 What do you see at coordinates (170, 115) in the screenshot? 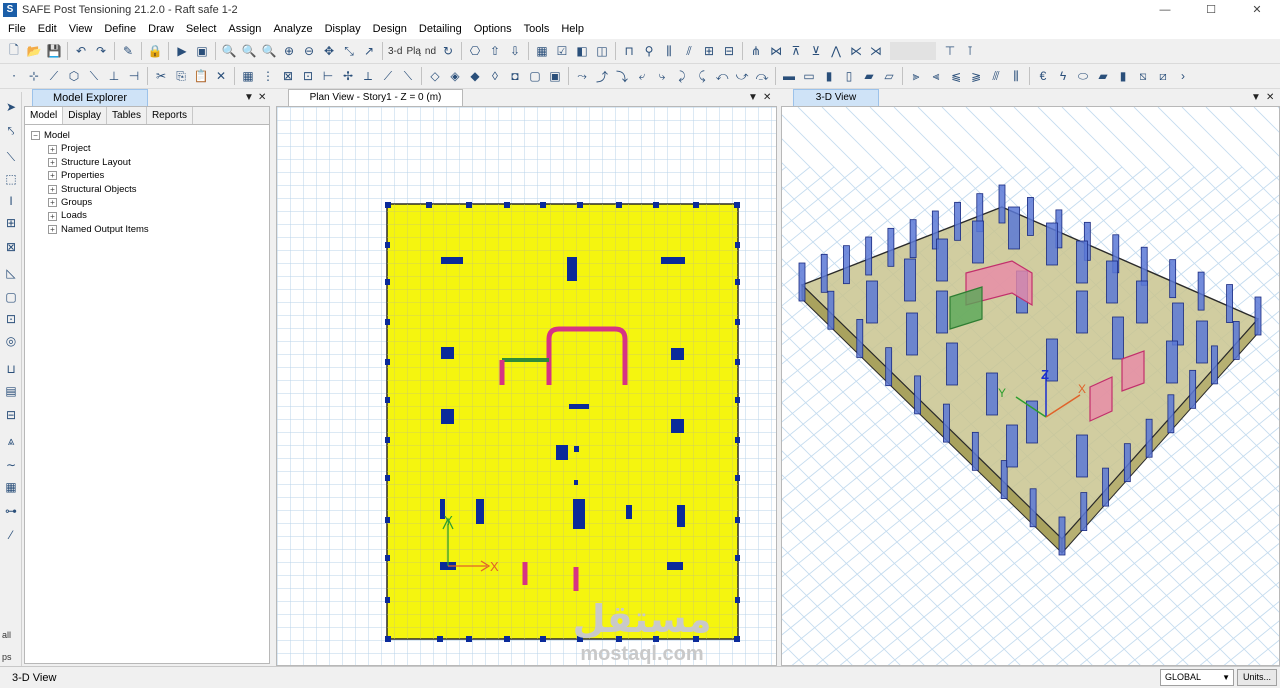
I see `explorer-tab-reports: Reports` at bounding box center [170, 115].